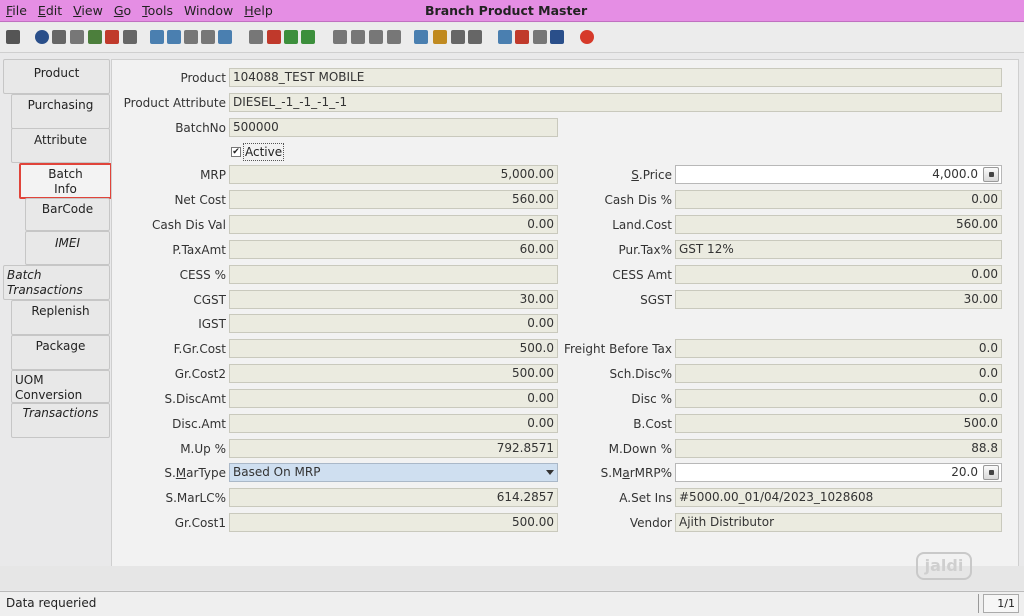 This screenshot has width=1024, height=616. Describe the element at coordinates (838, 274) in the screenshot. I see `cess-amt-field: 0.00` at that location.